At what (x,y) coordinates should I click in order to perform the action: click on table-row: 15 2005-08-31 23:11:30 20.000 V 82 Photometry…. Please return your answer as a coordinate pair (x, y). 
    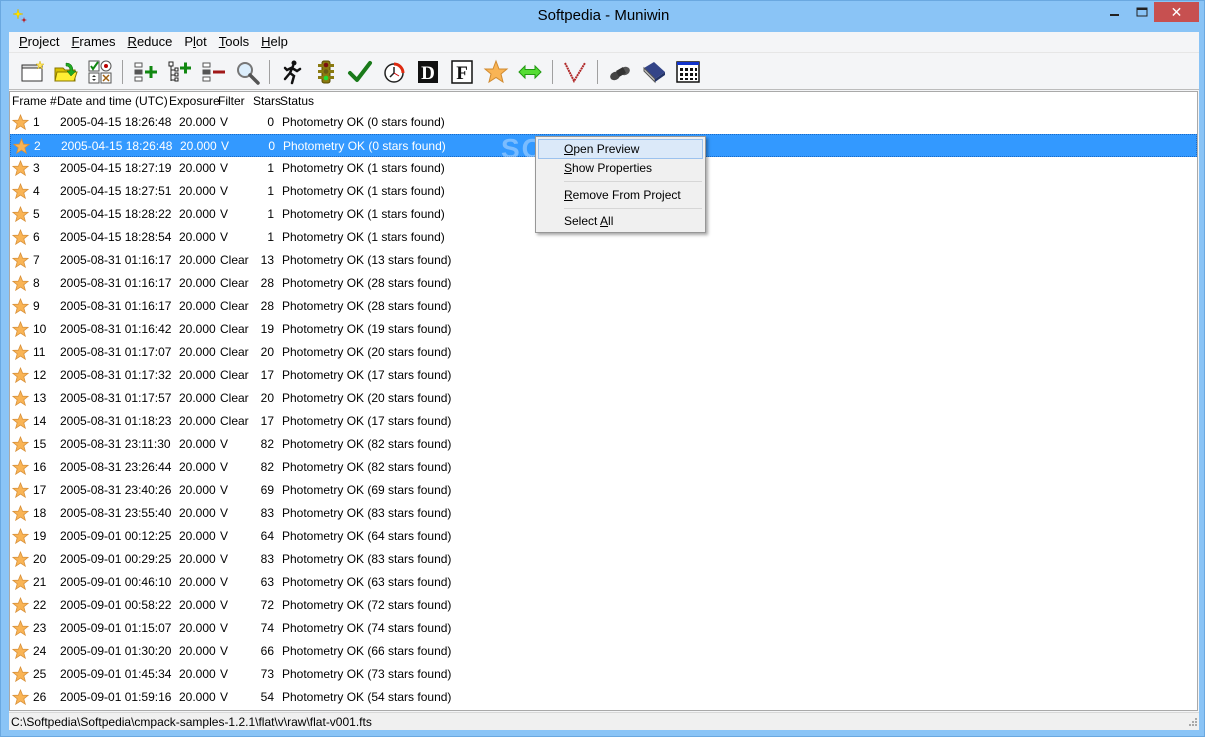
    Looking at the image, I should click on (603, 444).